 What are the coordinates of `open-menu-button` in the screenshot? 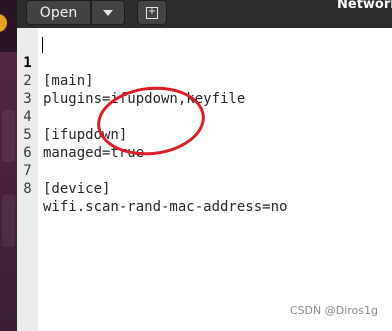 It's located at (108, 12).